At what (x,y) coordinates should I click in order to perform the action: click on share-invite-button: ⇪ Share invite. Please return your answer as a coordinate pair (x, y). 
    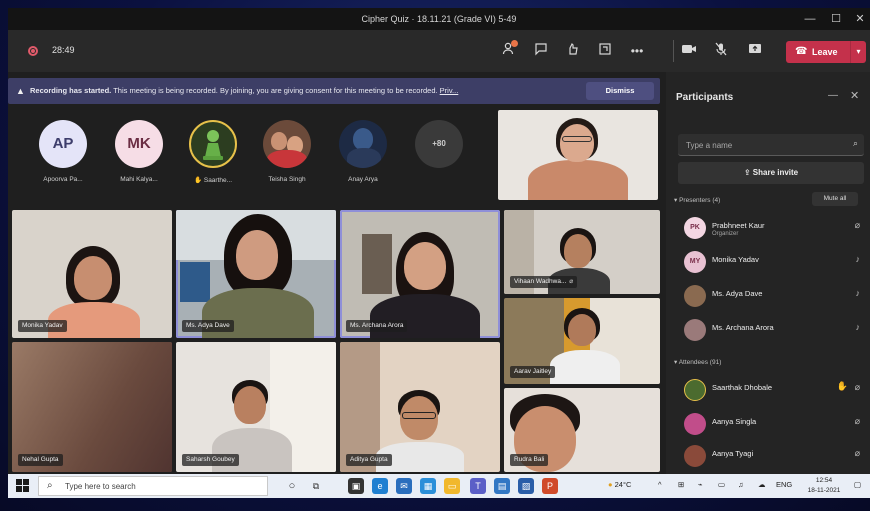
    Looking at the image, I should click on (771, 173).